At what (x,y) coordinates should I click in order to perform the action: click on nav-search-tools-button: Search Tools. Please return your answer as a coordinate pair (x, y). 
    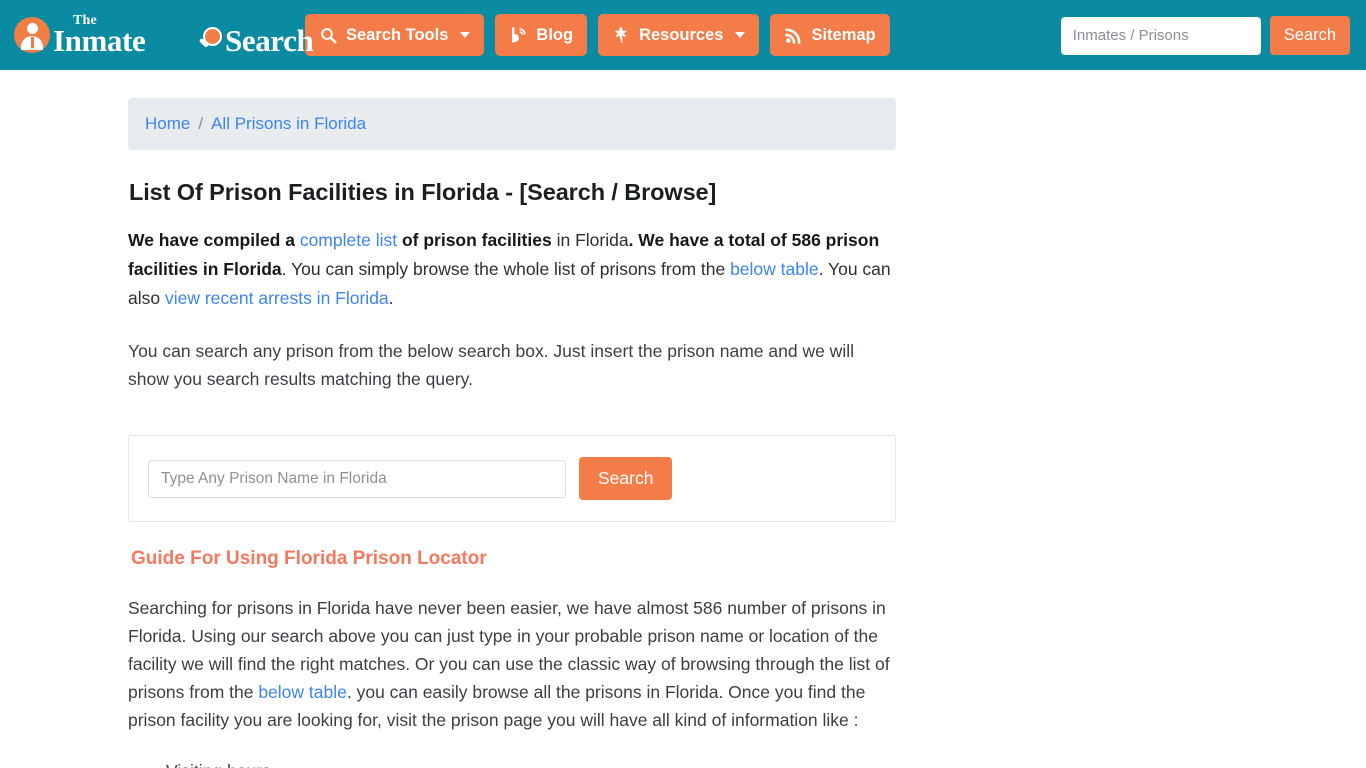
    Looking at the image, I should click on (395, 35).